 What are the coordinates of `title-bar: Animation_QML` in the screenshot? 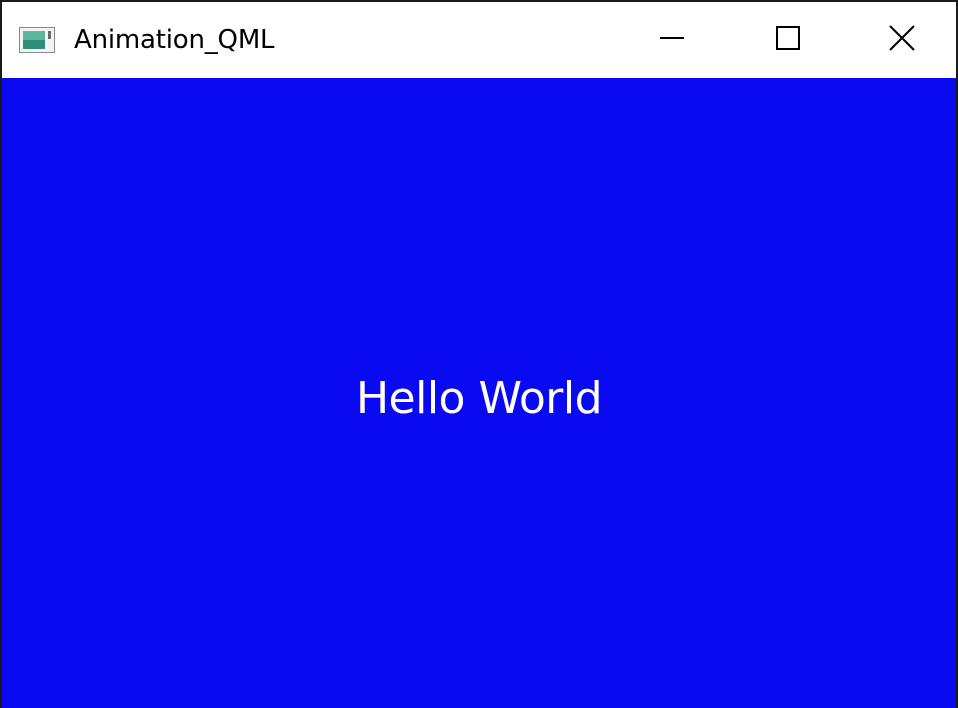 It's located at (479, 40).